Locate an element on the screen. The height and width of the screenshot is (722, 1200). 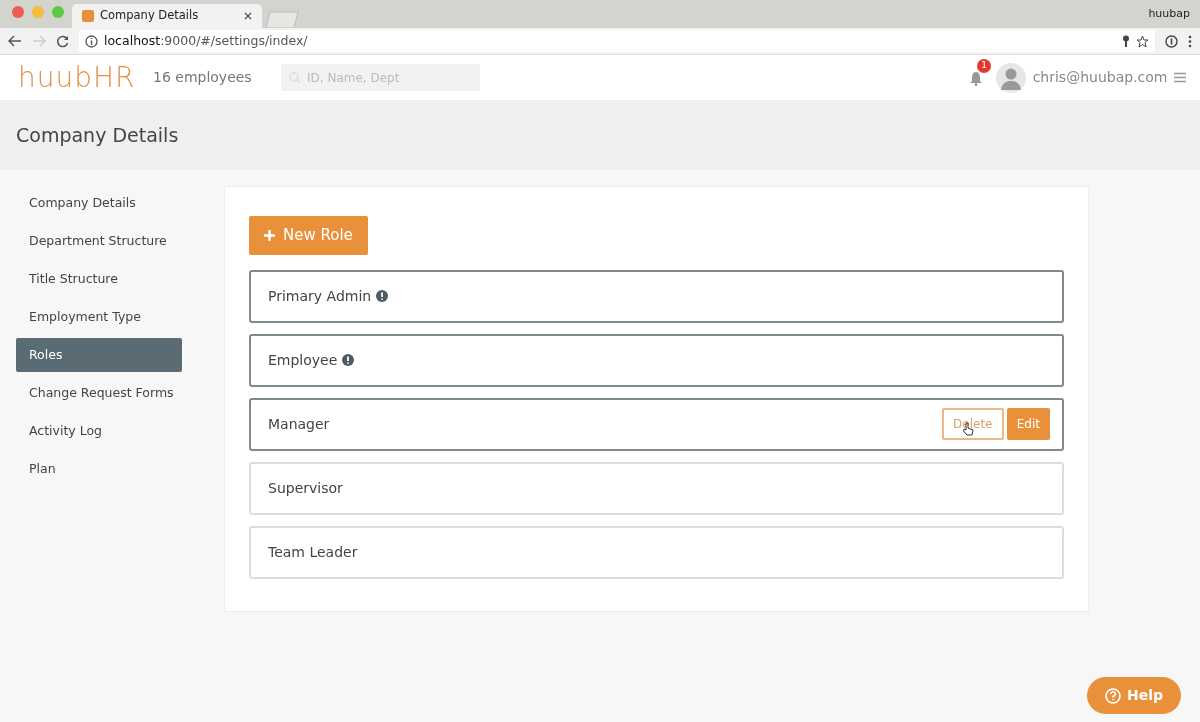
reload-icon is located at coordinates (62, 41).